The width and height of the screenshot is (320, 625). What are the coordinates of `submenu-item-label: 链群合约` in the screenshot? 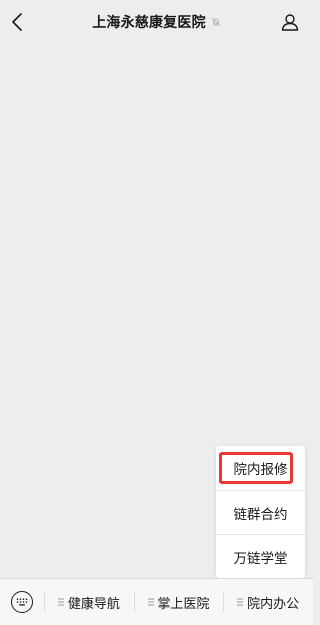 It's located at (260, 514).